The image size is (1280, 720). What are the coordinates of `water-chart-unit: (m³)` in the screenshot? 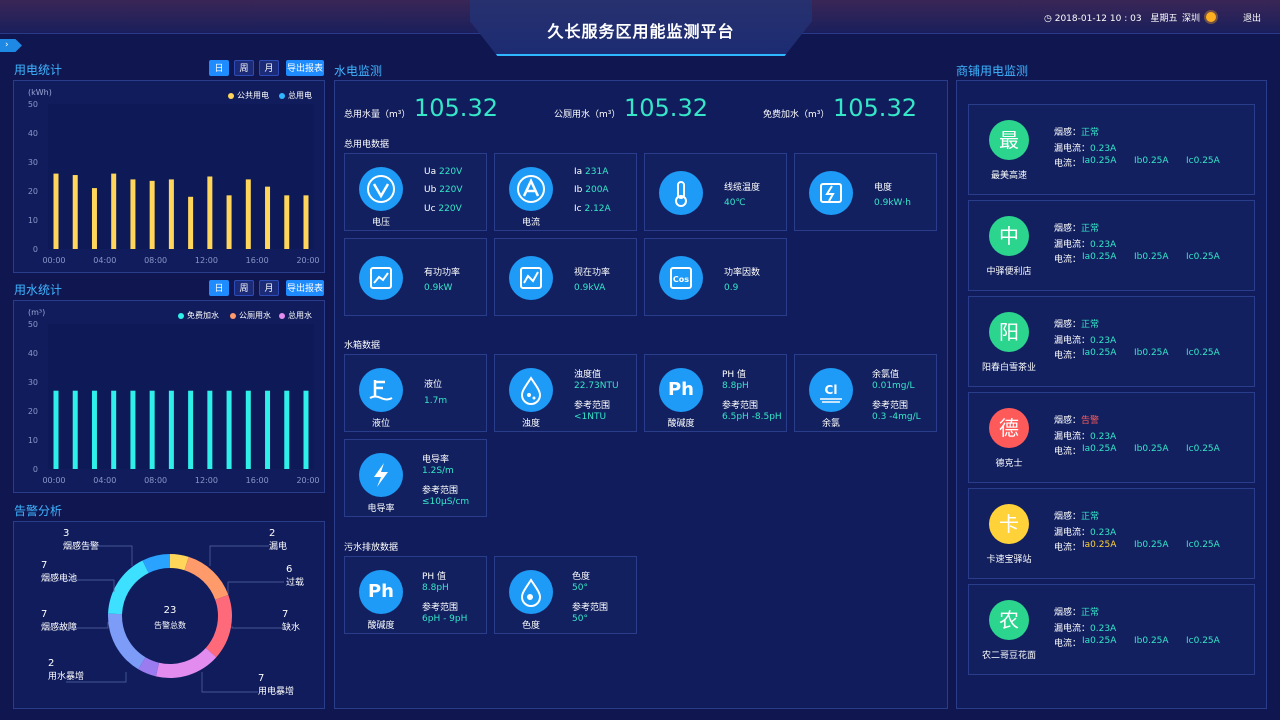 It's located at (37, 312).